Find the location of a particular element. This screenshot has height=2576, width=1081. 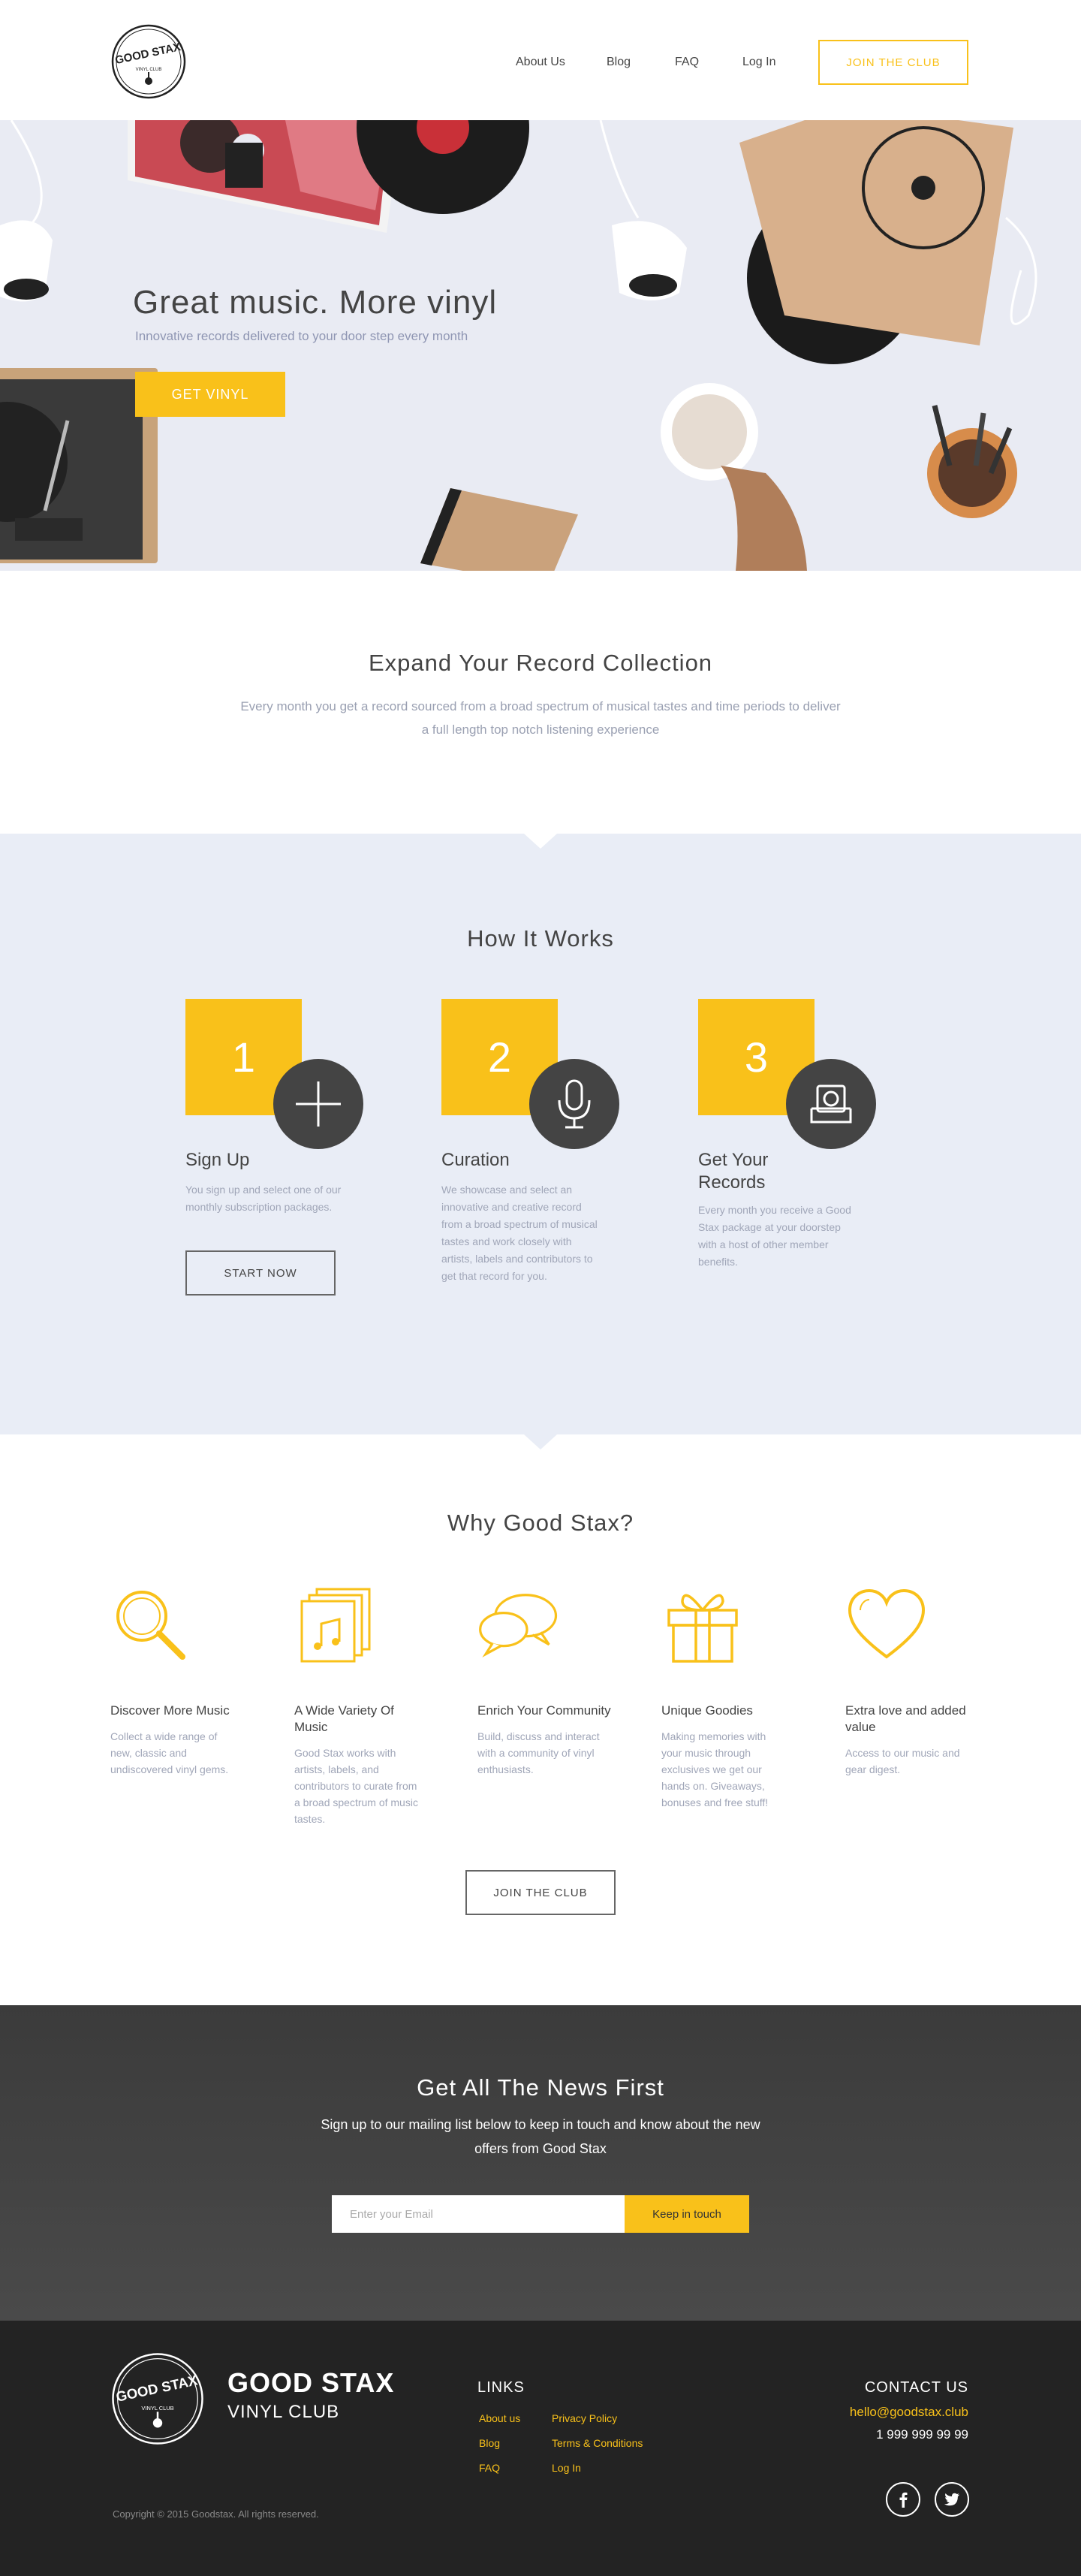

section-title: Why Good Stax? is located at coordinates (540, 1523).